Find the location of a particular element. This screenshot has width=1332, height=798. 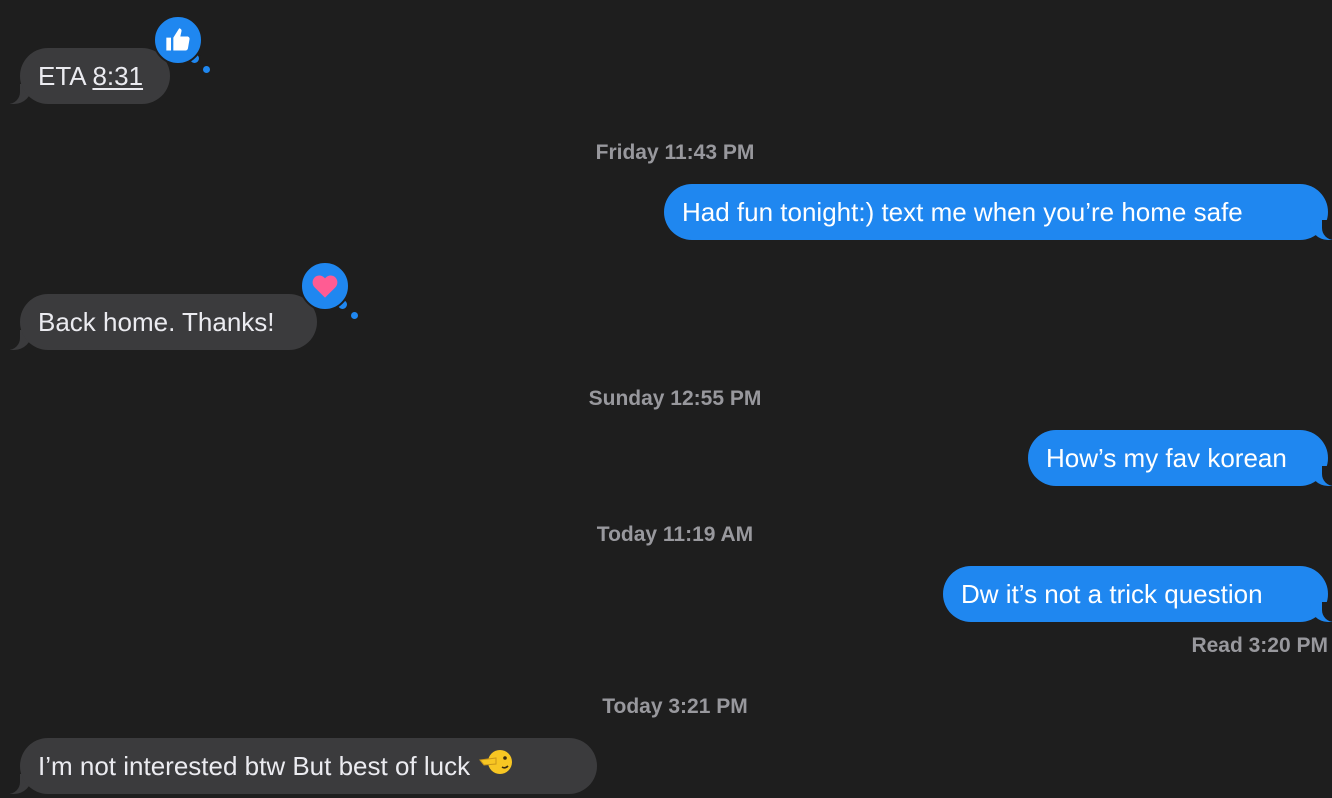

timestamp: Sunday 12:55 PM is located at coordinates (675, 398).